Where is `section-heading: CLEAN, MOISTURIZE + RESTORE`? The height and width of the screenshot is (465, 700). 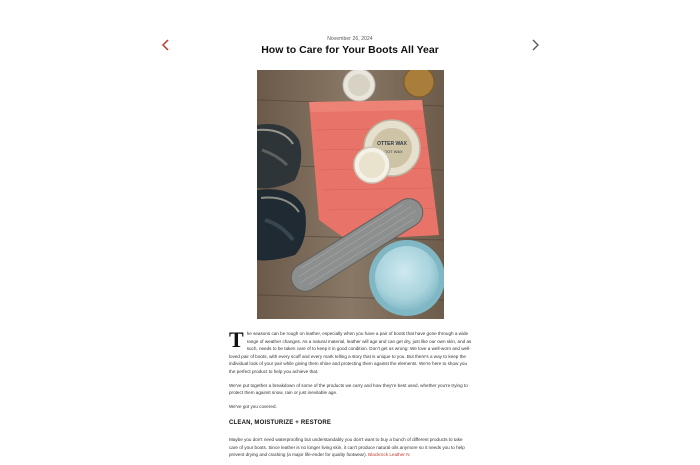 section-heading: CLEAN, MOISTURIZE + RESTORE is located at coordinates (280, 423).